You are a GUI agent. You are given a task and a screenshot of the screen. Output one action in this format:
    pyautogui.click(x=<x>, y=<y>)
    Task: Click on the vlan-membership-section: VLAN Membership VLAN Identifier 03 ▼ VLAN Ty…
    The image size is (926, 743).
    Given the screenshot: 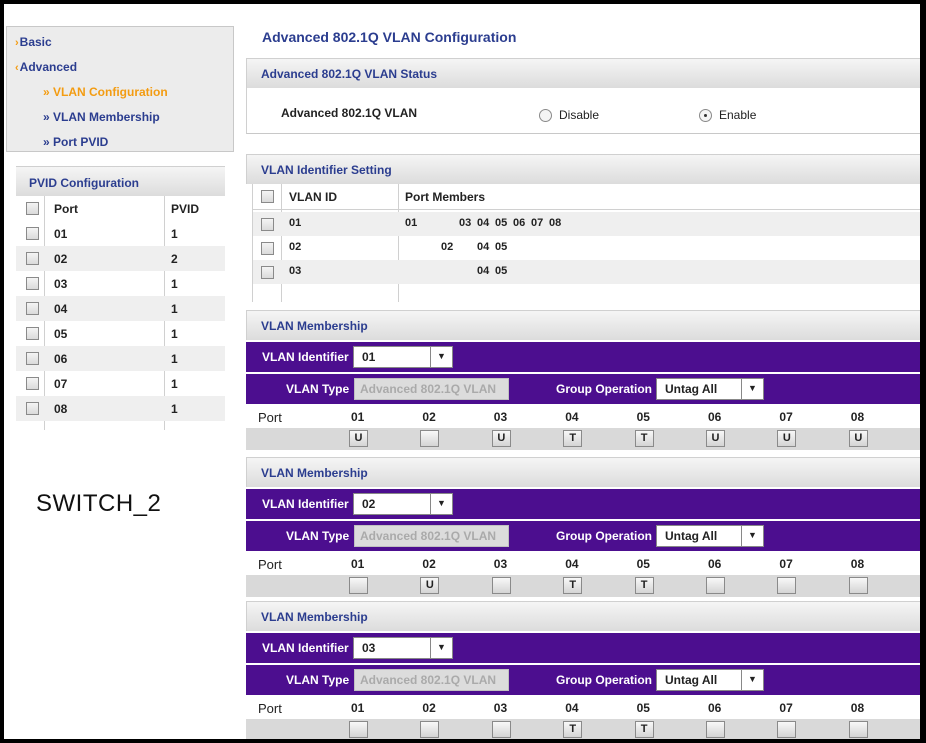 What is the action you would take?
    pyautogui.click(x=583, y=670)
    